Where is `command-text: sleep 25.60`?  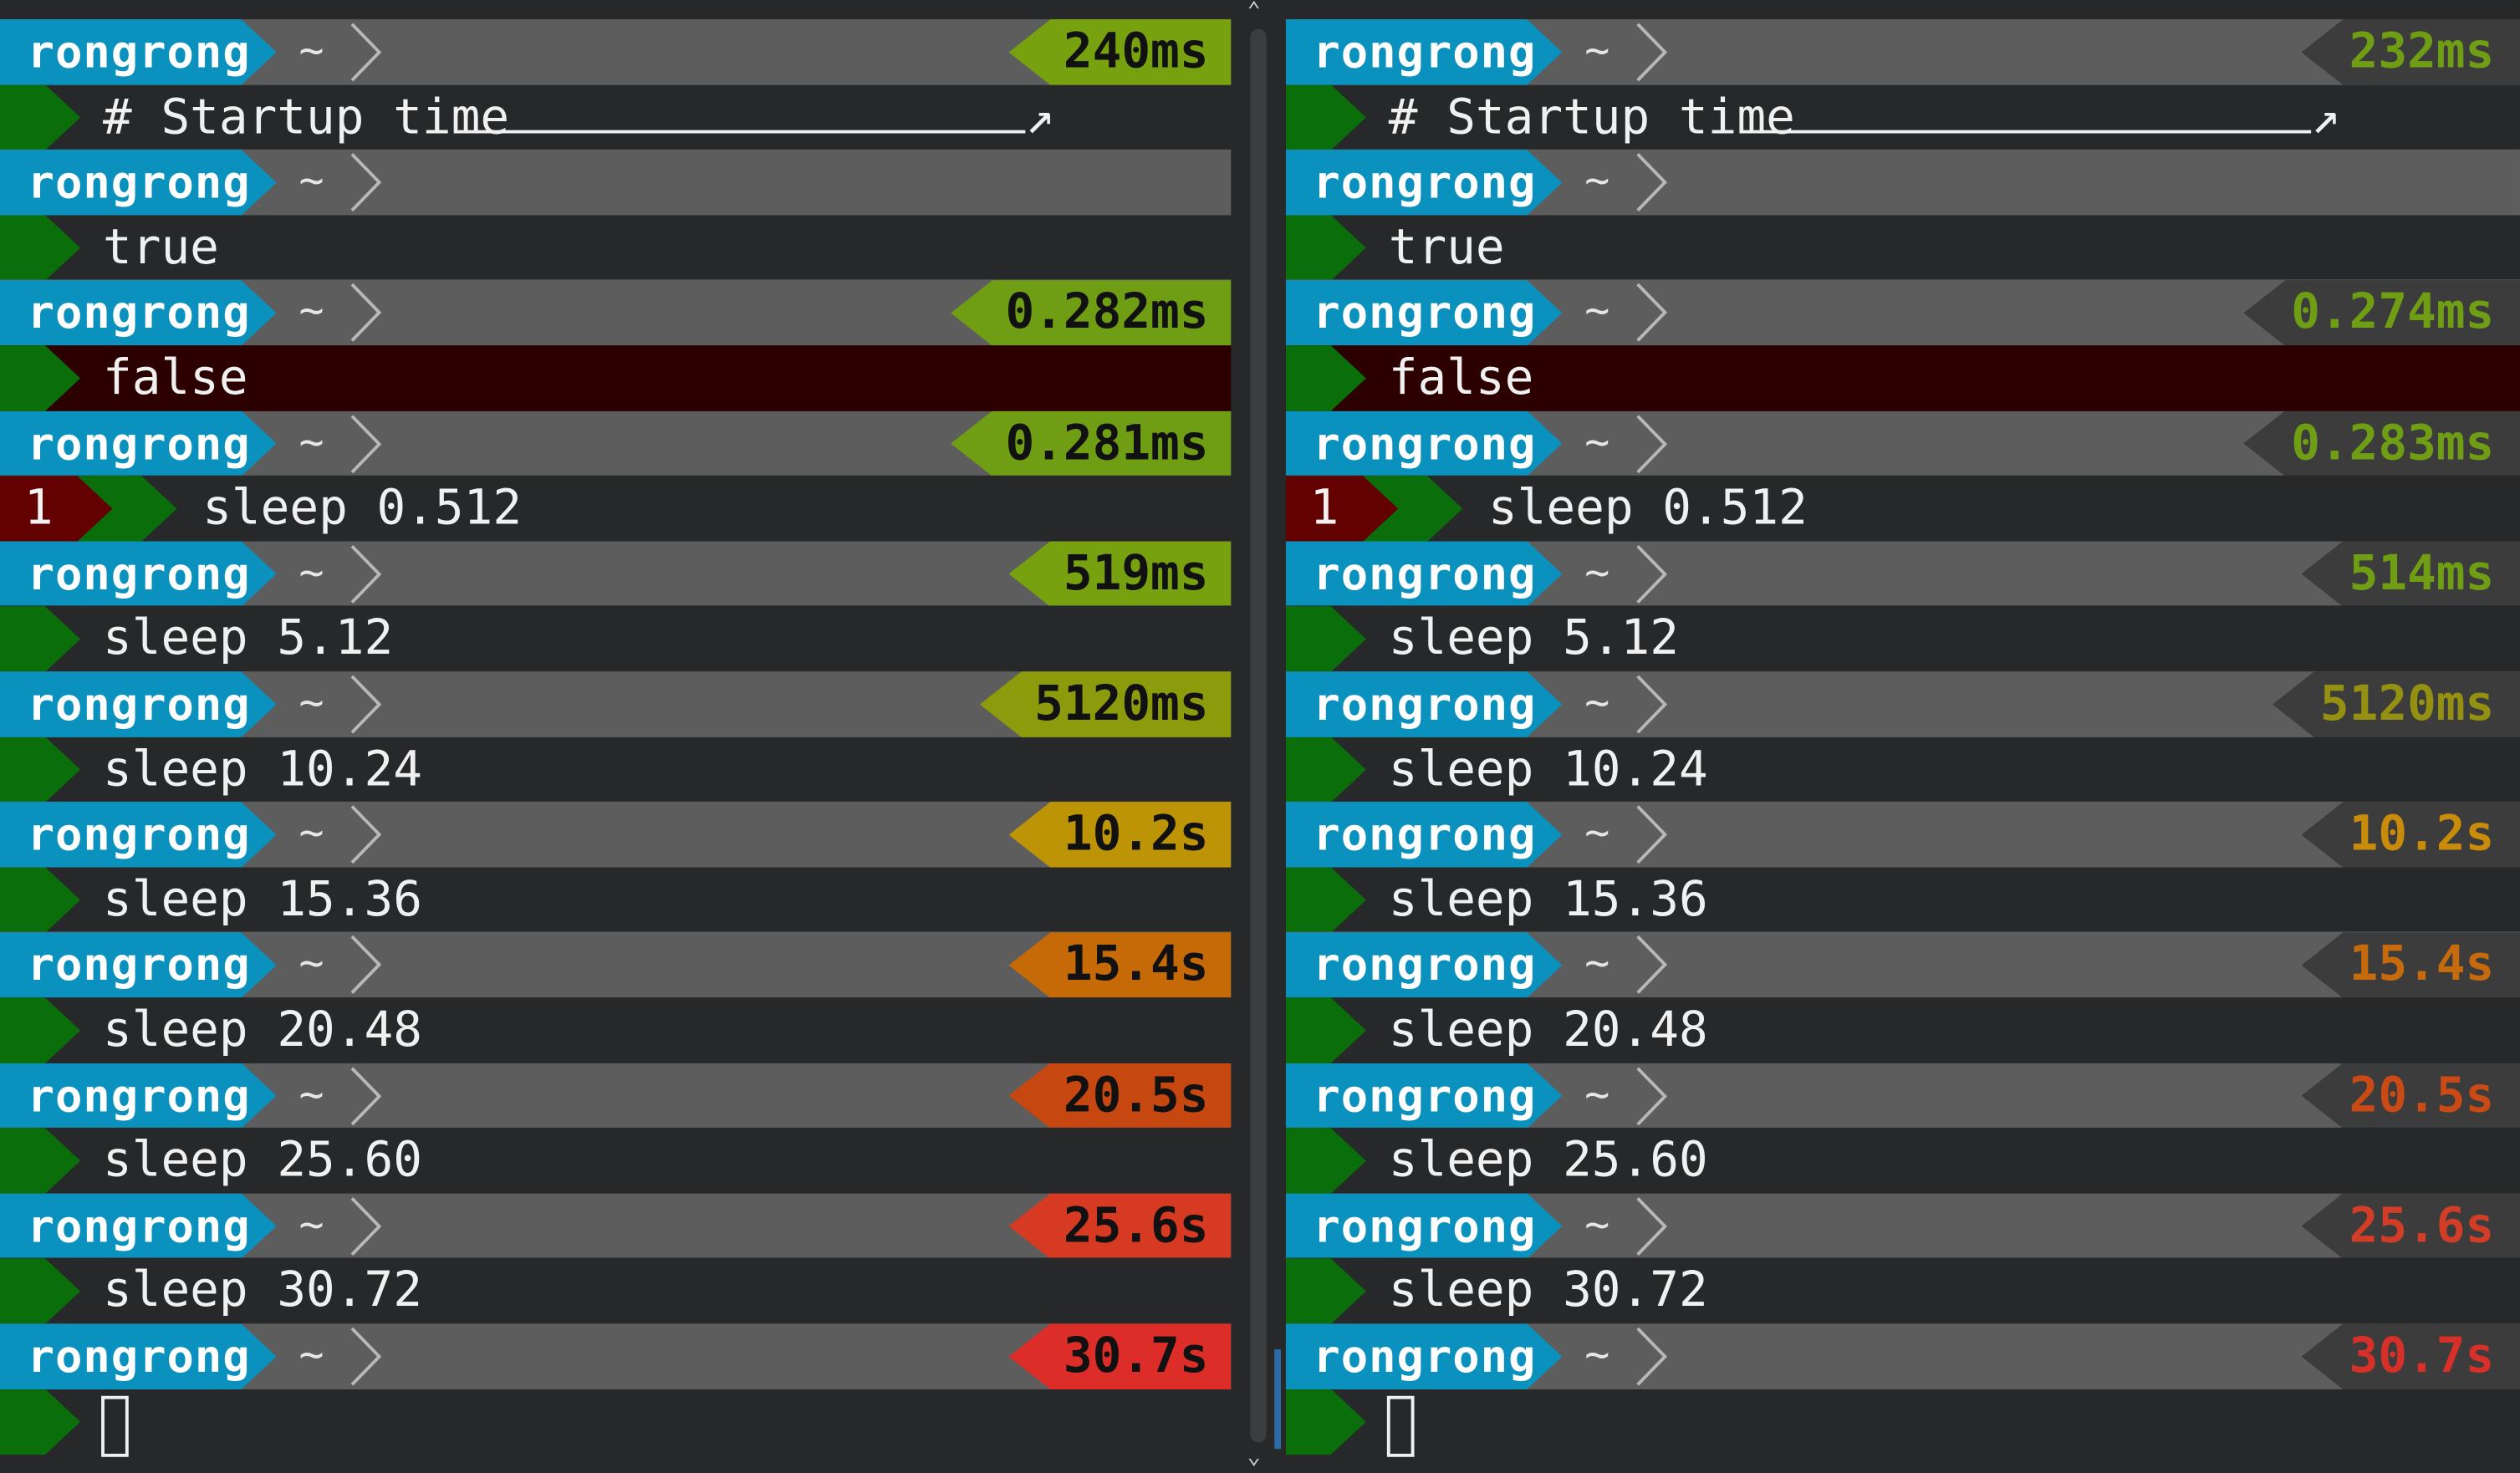
command-text: sleep 25.60 is located at coordinates (1548, 1161).